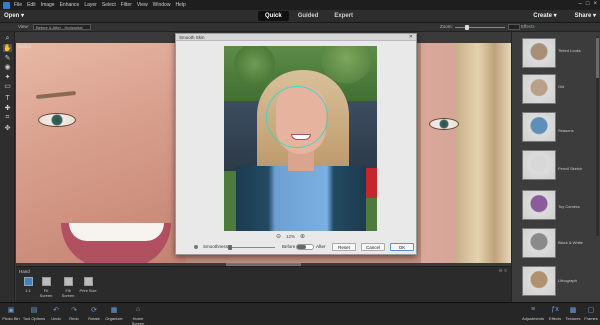 This screenshot has width=600, height=325. What do you see at coordinates (31, 5) in the screenshot?
I see `menu-edit: Edit` at bounding box center [31, 5].